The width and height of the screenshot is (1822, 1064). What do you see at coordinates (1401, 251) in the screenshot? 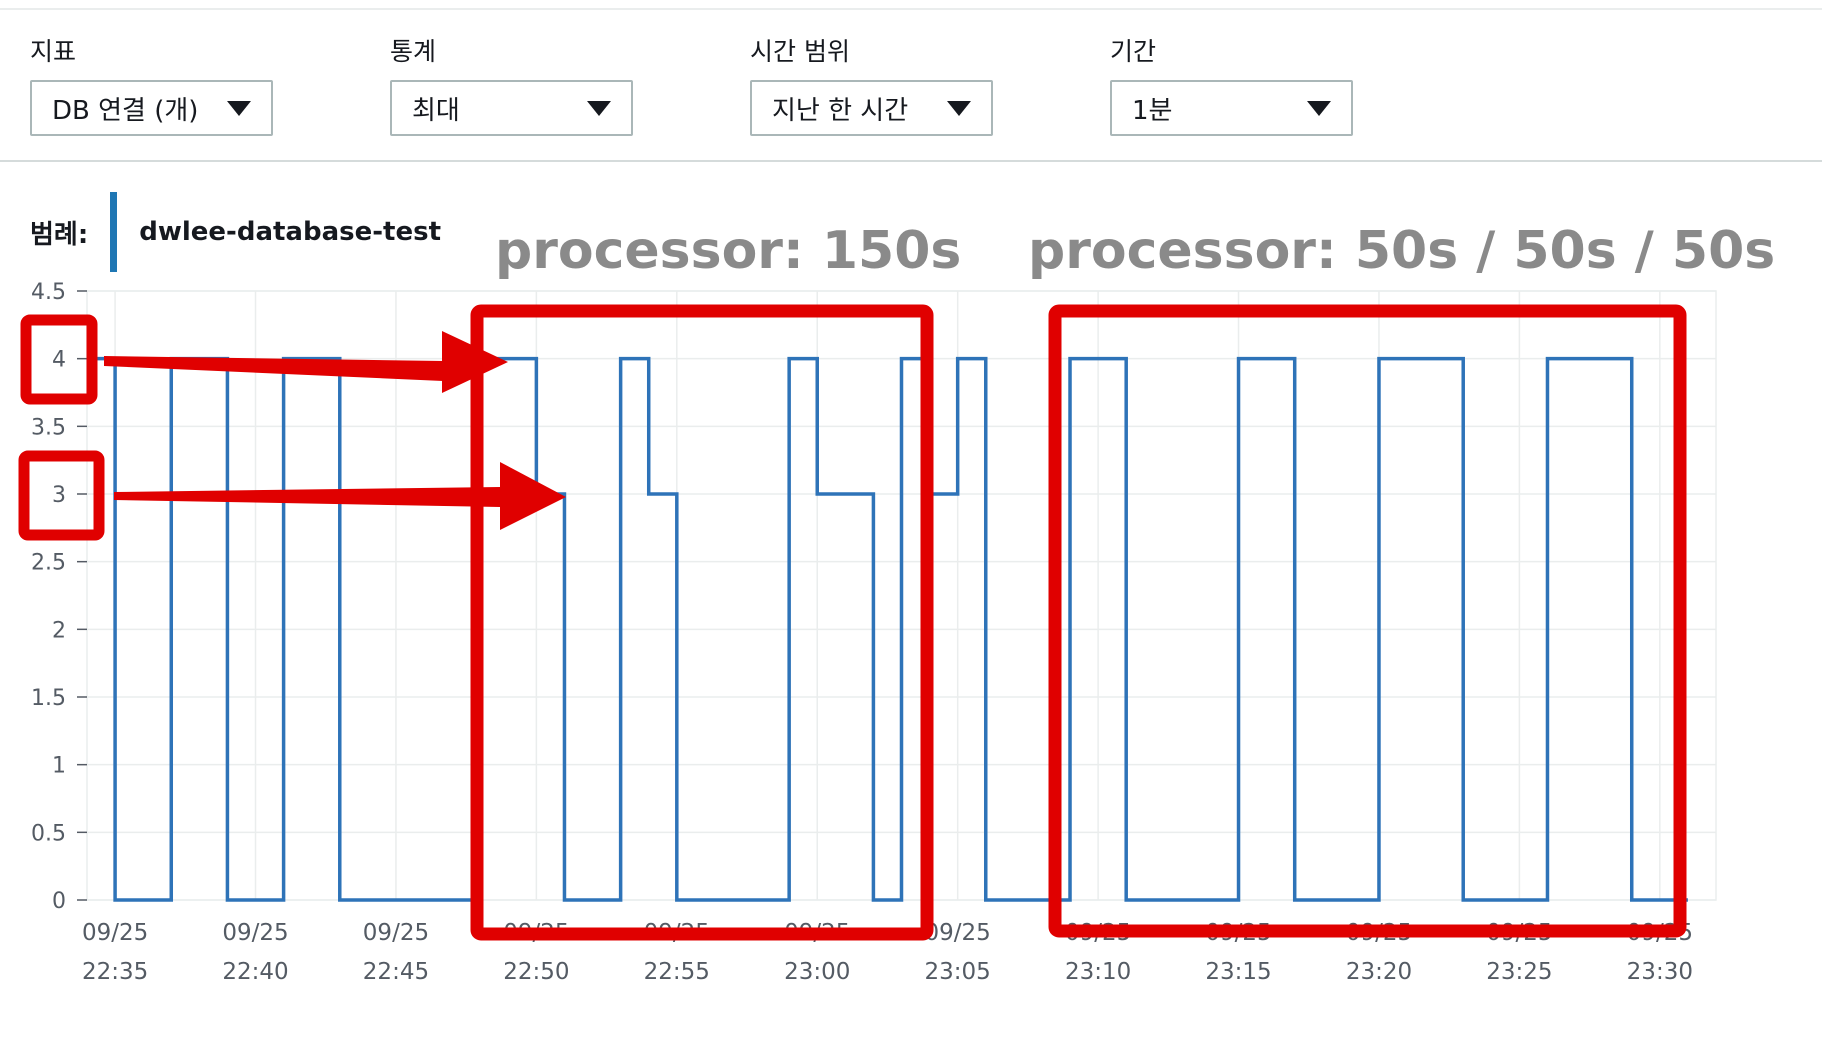
I see `annotation-title-right: processor: 50s / 50s / 50s` at bounding box center [1401, 251].